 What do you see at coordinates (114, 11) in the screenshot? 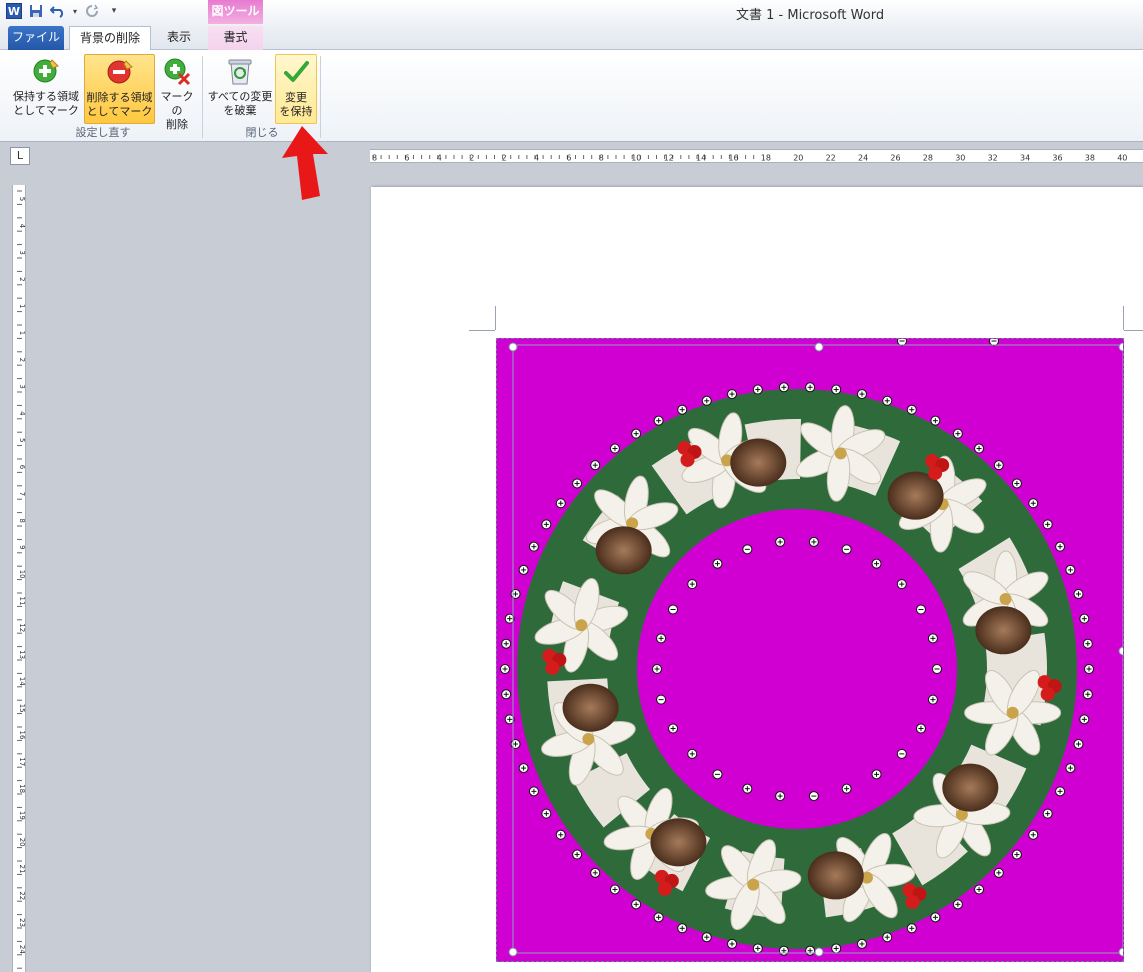
I see `customize-qat-icon: ▾` at bounding box center [114, 11].